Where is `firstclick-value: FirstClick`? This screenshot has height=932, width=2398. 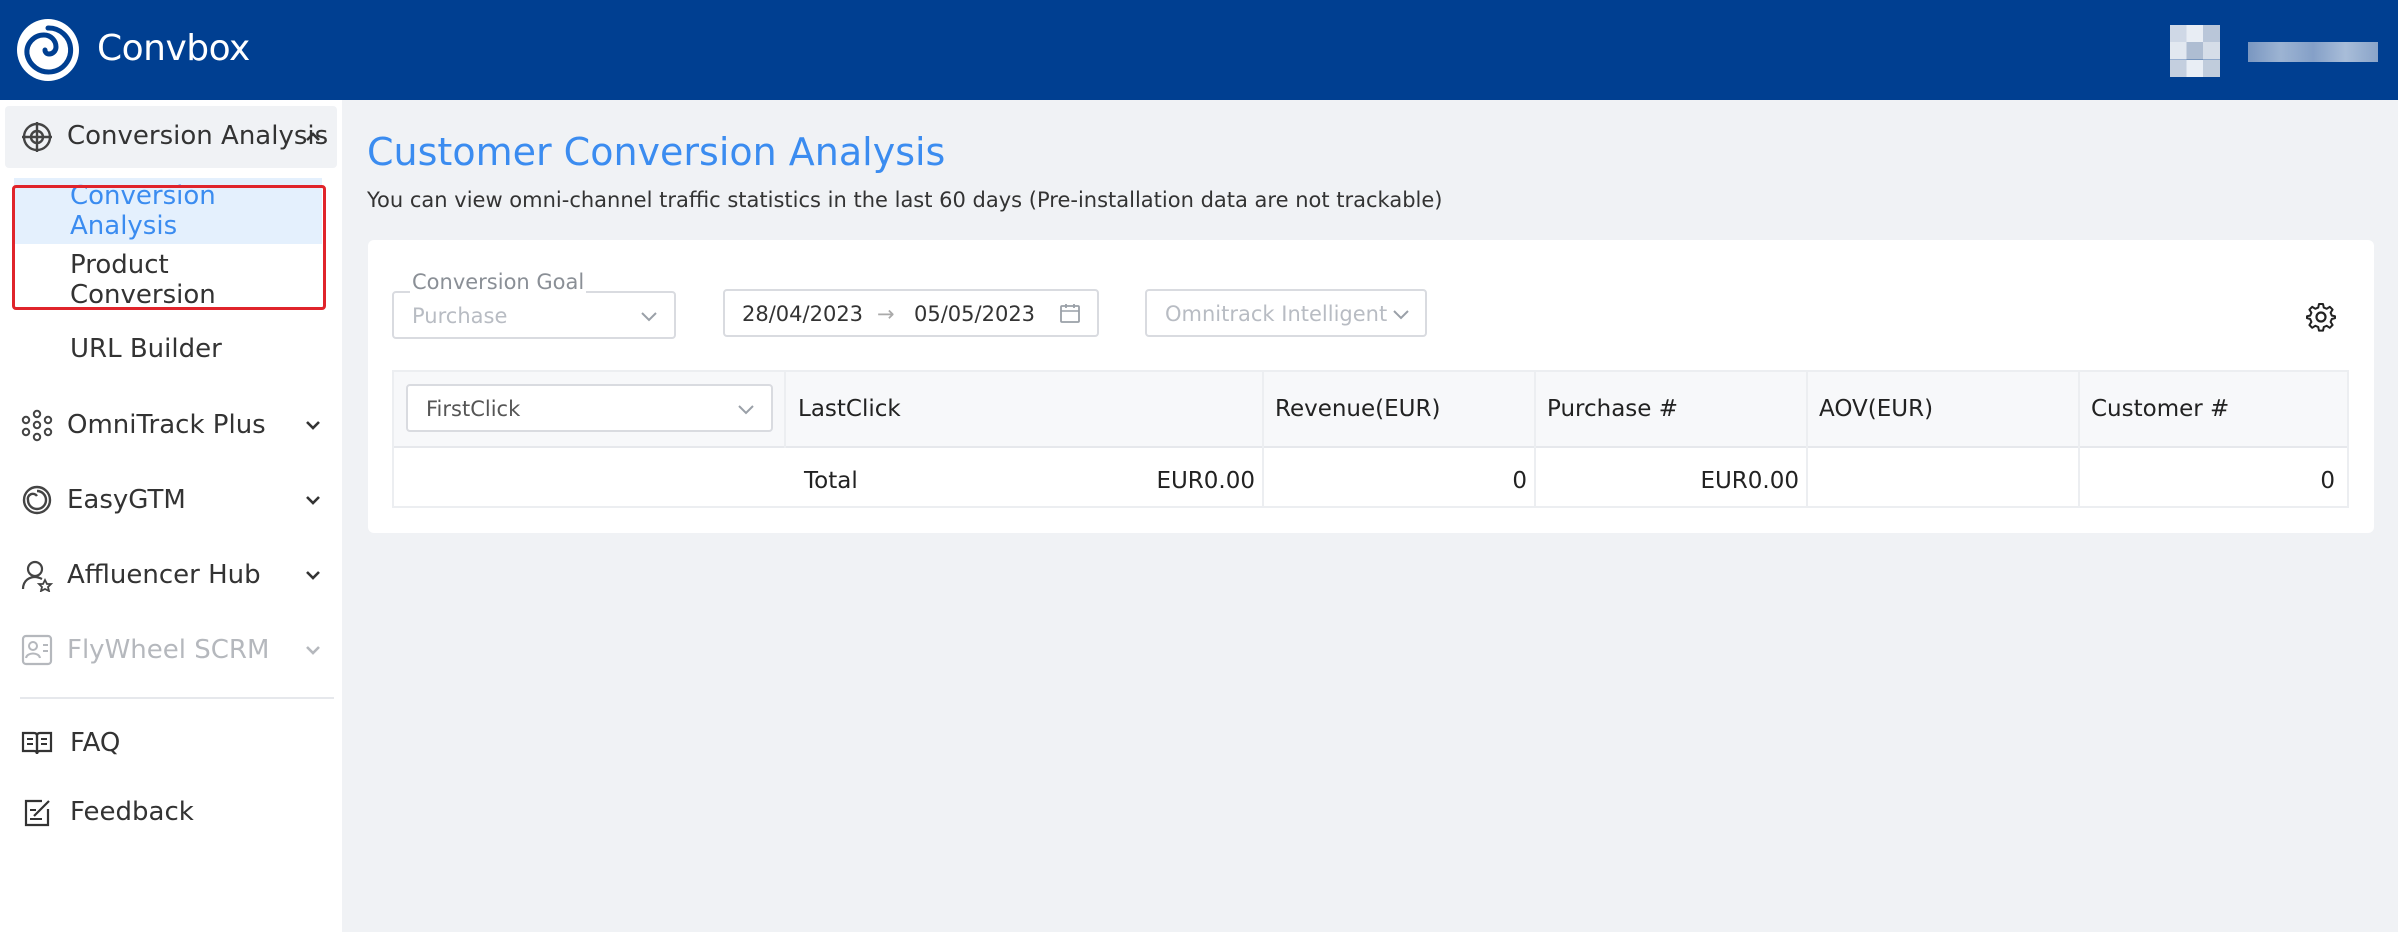 firstclick-value: FirstClick is located at coordinates (473, 409).